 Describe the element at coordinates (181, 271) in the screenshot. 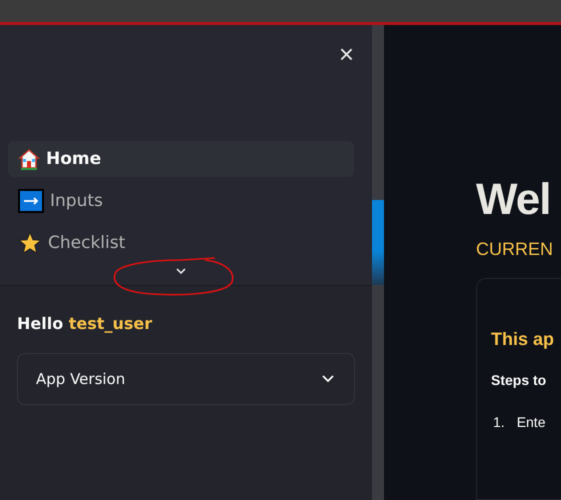

I see `chevron-down-icon` at that location.